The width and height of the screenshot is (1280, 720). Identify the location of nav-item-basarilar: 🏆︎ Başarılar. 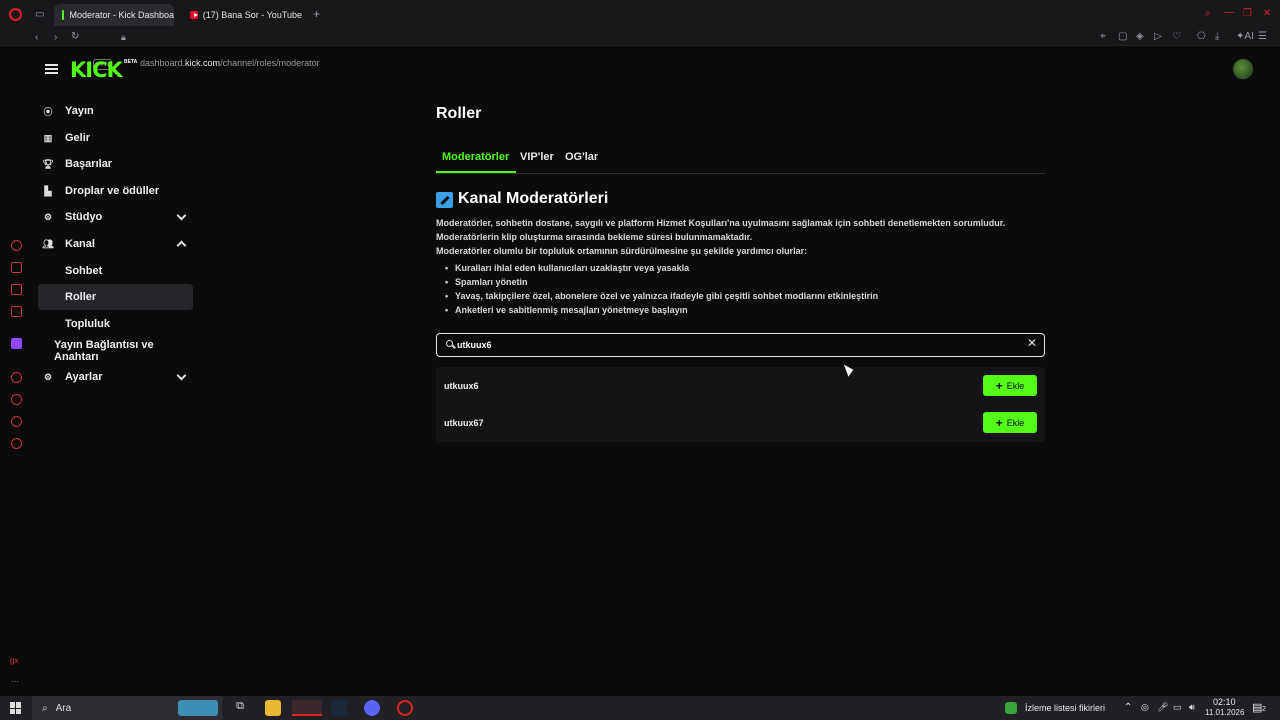
(115, 164).